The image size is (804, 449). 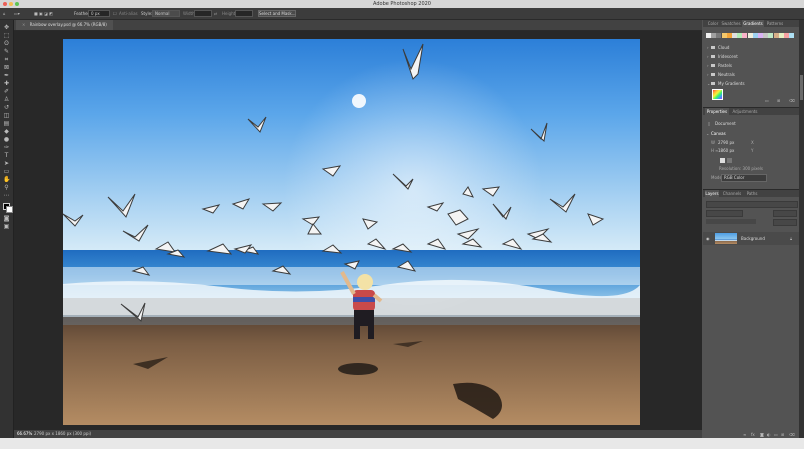 I want to click on canvas-width-input: 2790 px, so click(x=726, y=142).